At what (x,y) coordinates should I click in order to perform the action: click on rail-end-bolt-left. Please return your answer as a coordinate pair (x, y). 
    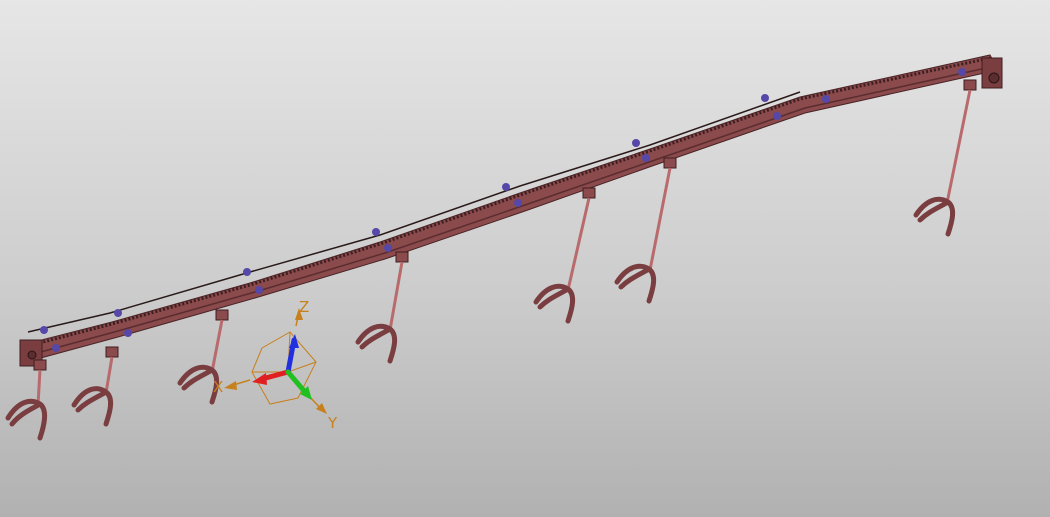
    Looking at the image, I should click on (32, 355).